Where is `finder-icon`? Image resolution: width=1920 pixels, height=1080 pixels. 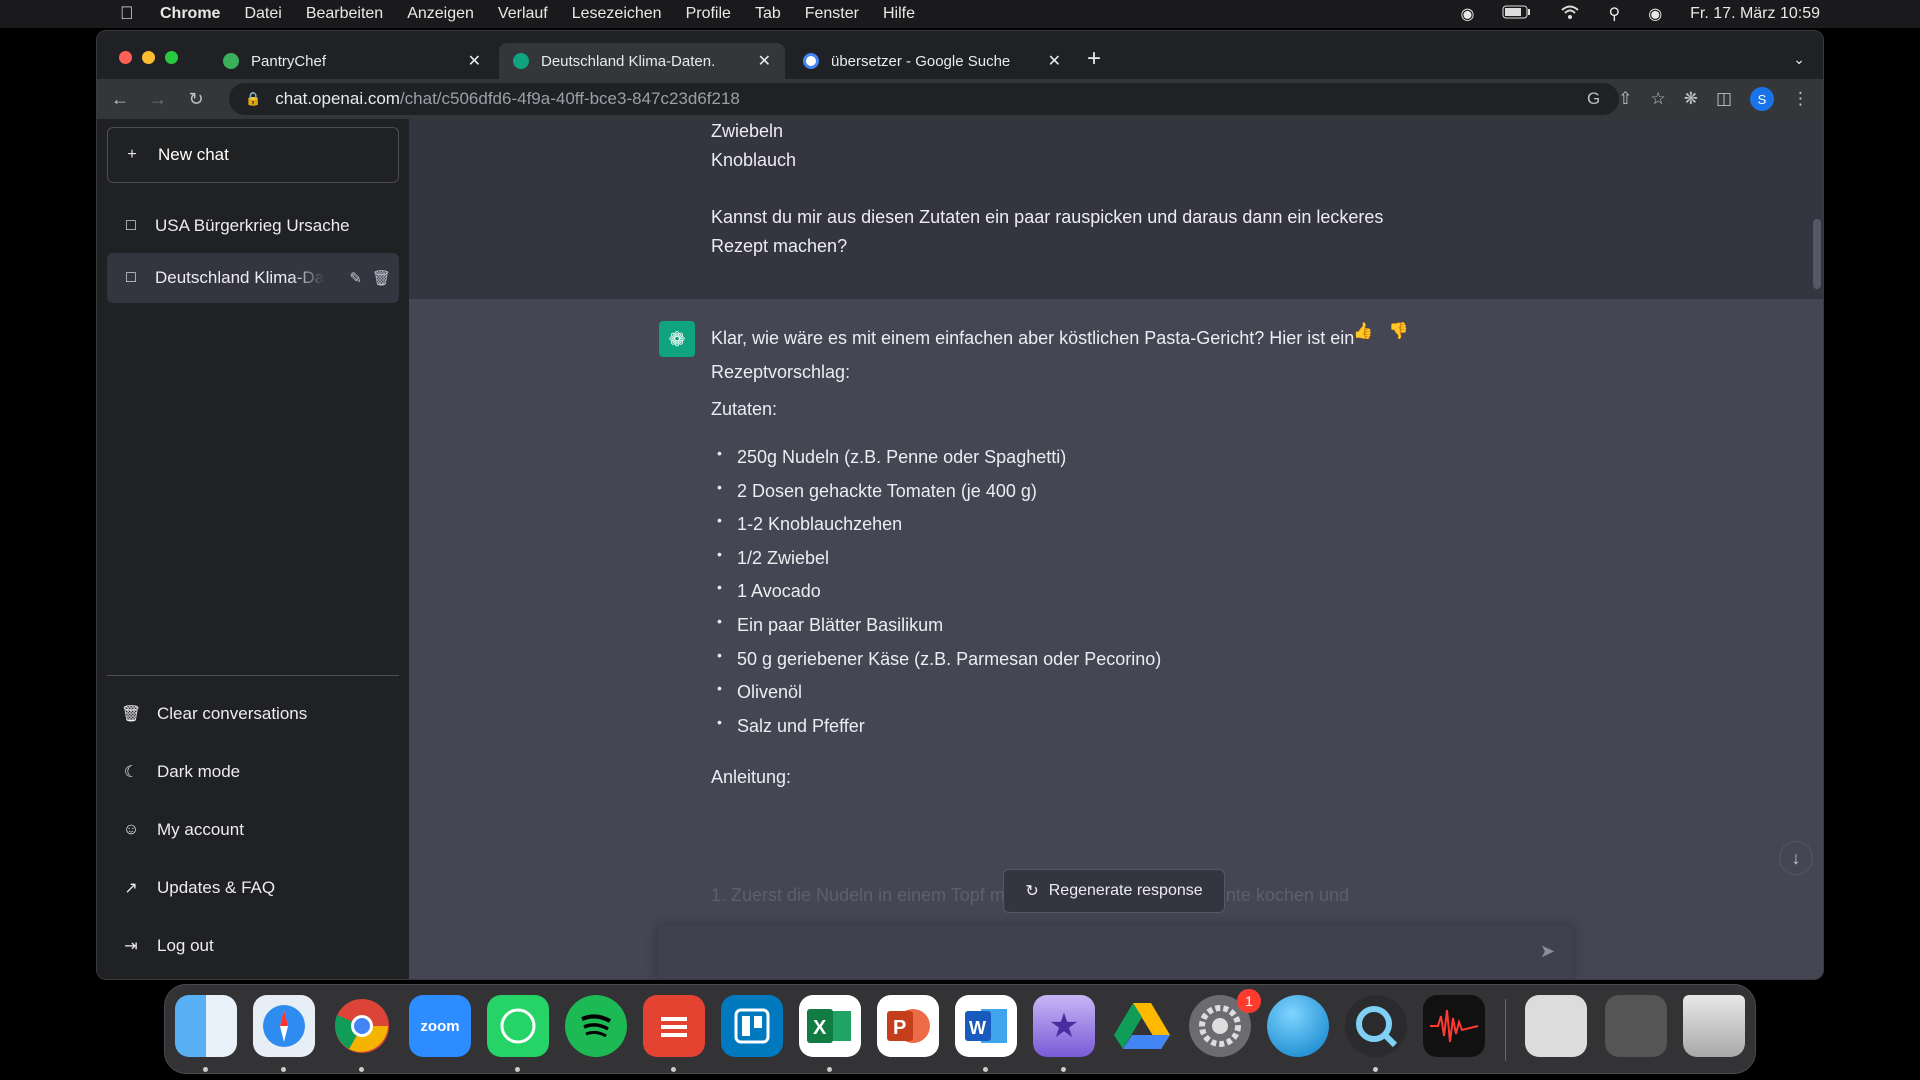
finder-icon is located at coordinates (206, 1026).